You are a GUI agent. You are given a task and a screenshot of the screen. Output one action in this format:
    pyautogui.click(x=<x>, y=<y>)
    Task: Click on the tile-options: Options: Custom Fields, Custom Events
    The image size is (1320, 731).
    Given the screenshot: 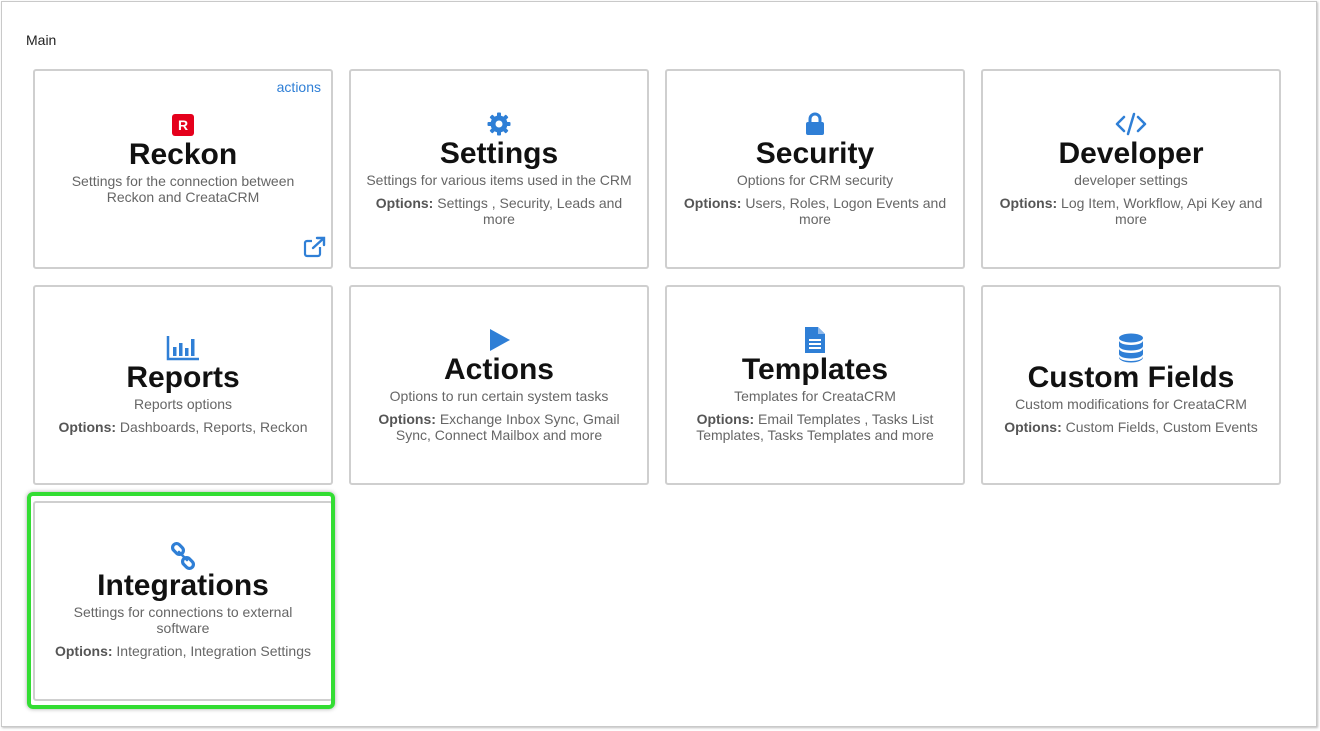 What is the action you would take?
    pyautogui.click(x=1131, y=427)
    